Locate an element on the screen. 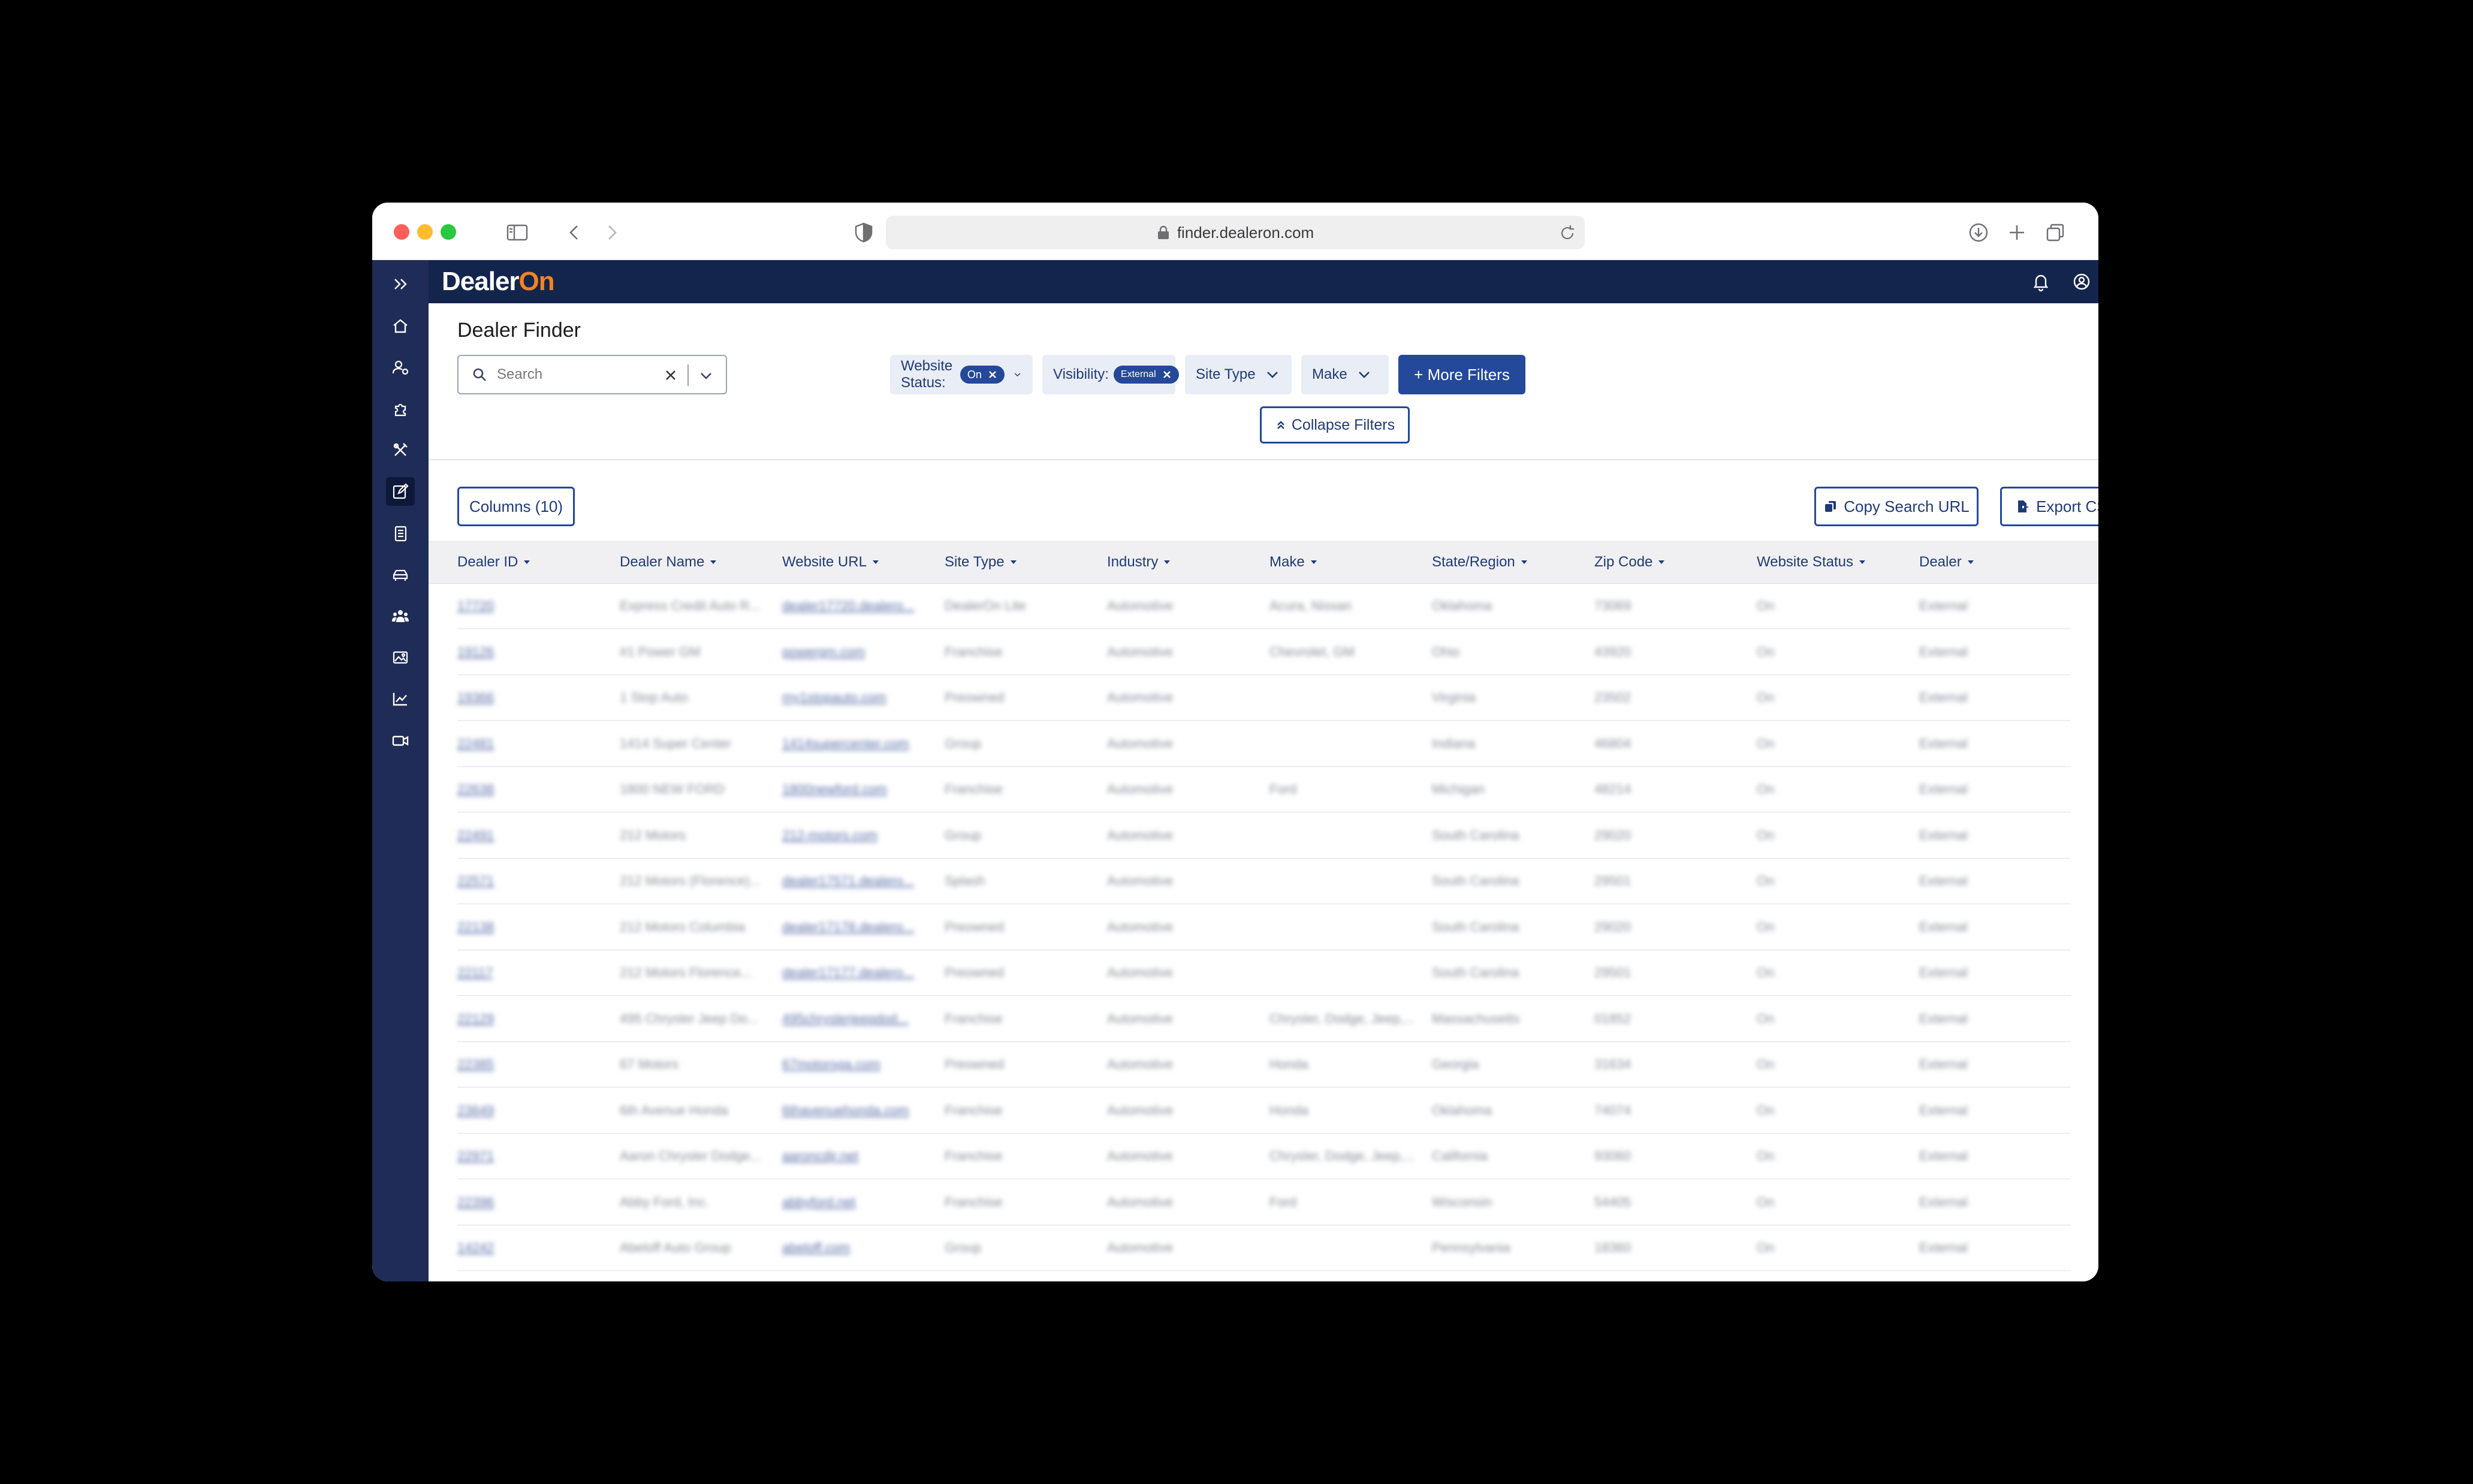 The height and width of the screenshot is (1484, 2473). cell-website-url: 1800newford.com is located at coordinates (857, 790).